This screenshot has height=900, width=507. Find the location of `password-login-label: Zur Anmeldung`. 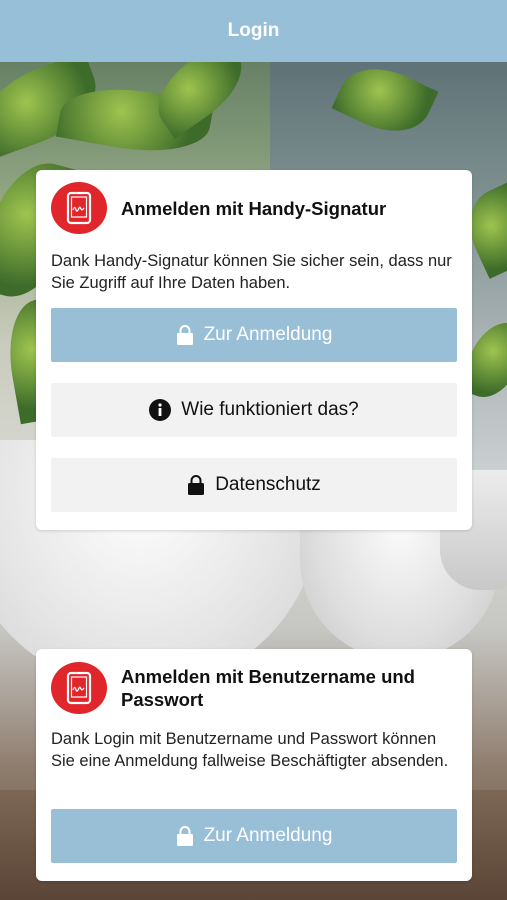

password-login-label: Zur Anmeldung is located at coordinates (268, 835).